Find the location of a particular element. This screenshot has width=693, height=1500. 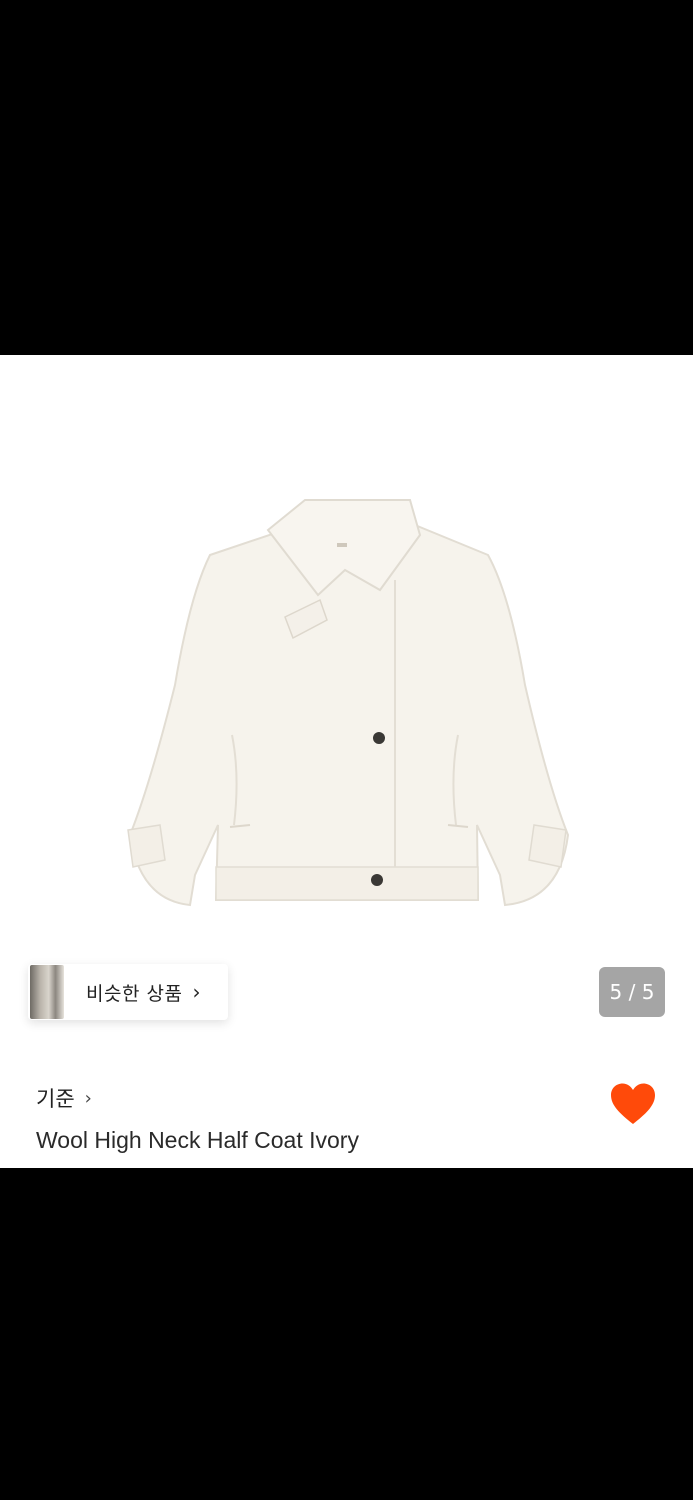

product-title: Wool High Neck Half Coat Ivory is located at coordinates (197, 1140).